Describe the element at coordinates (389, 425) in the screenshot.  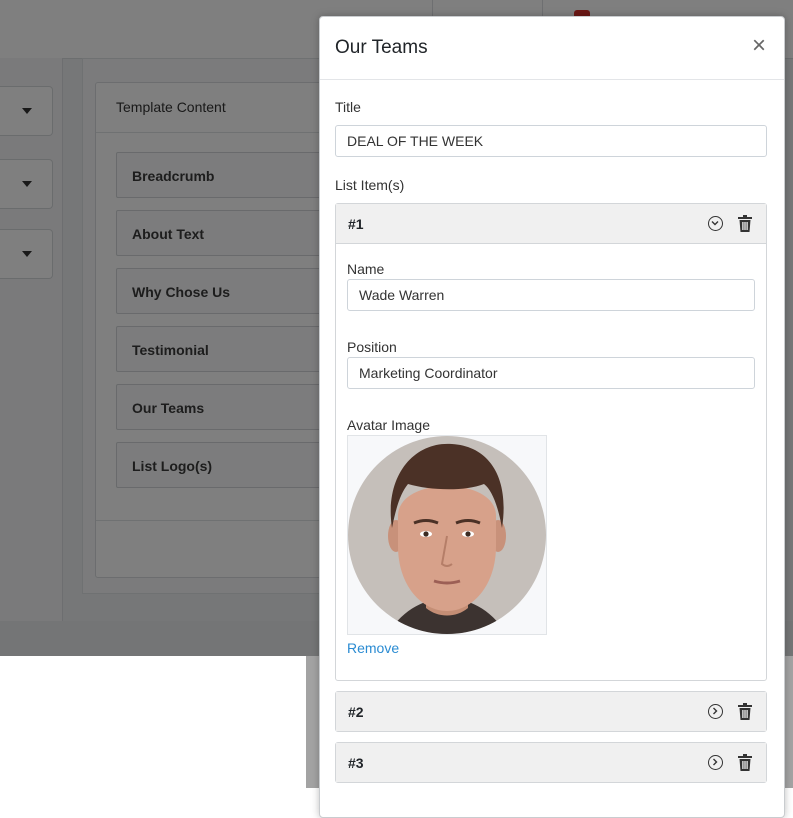
I see `avatar-label: Avatar Image` at that location.